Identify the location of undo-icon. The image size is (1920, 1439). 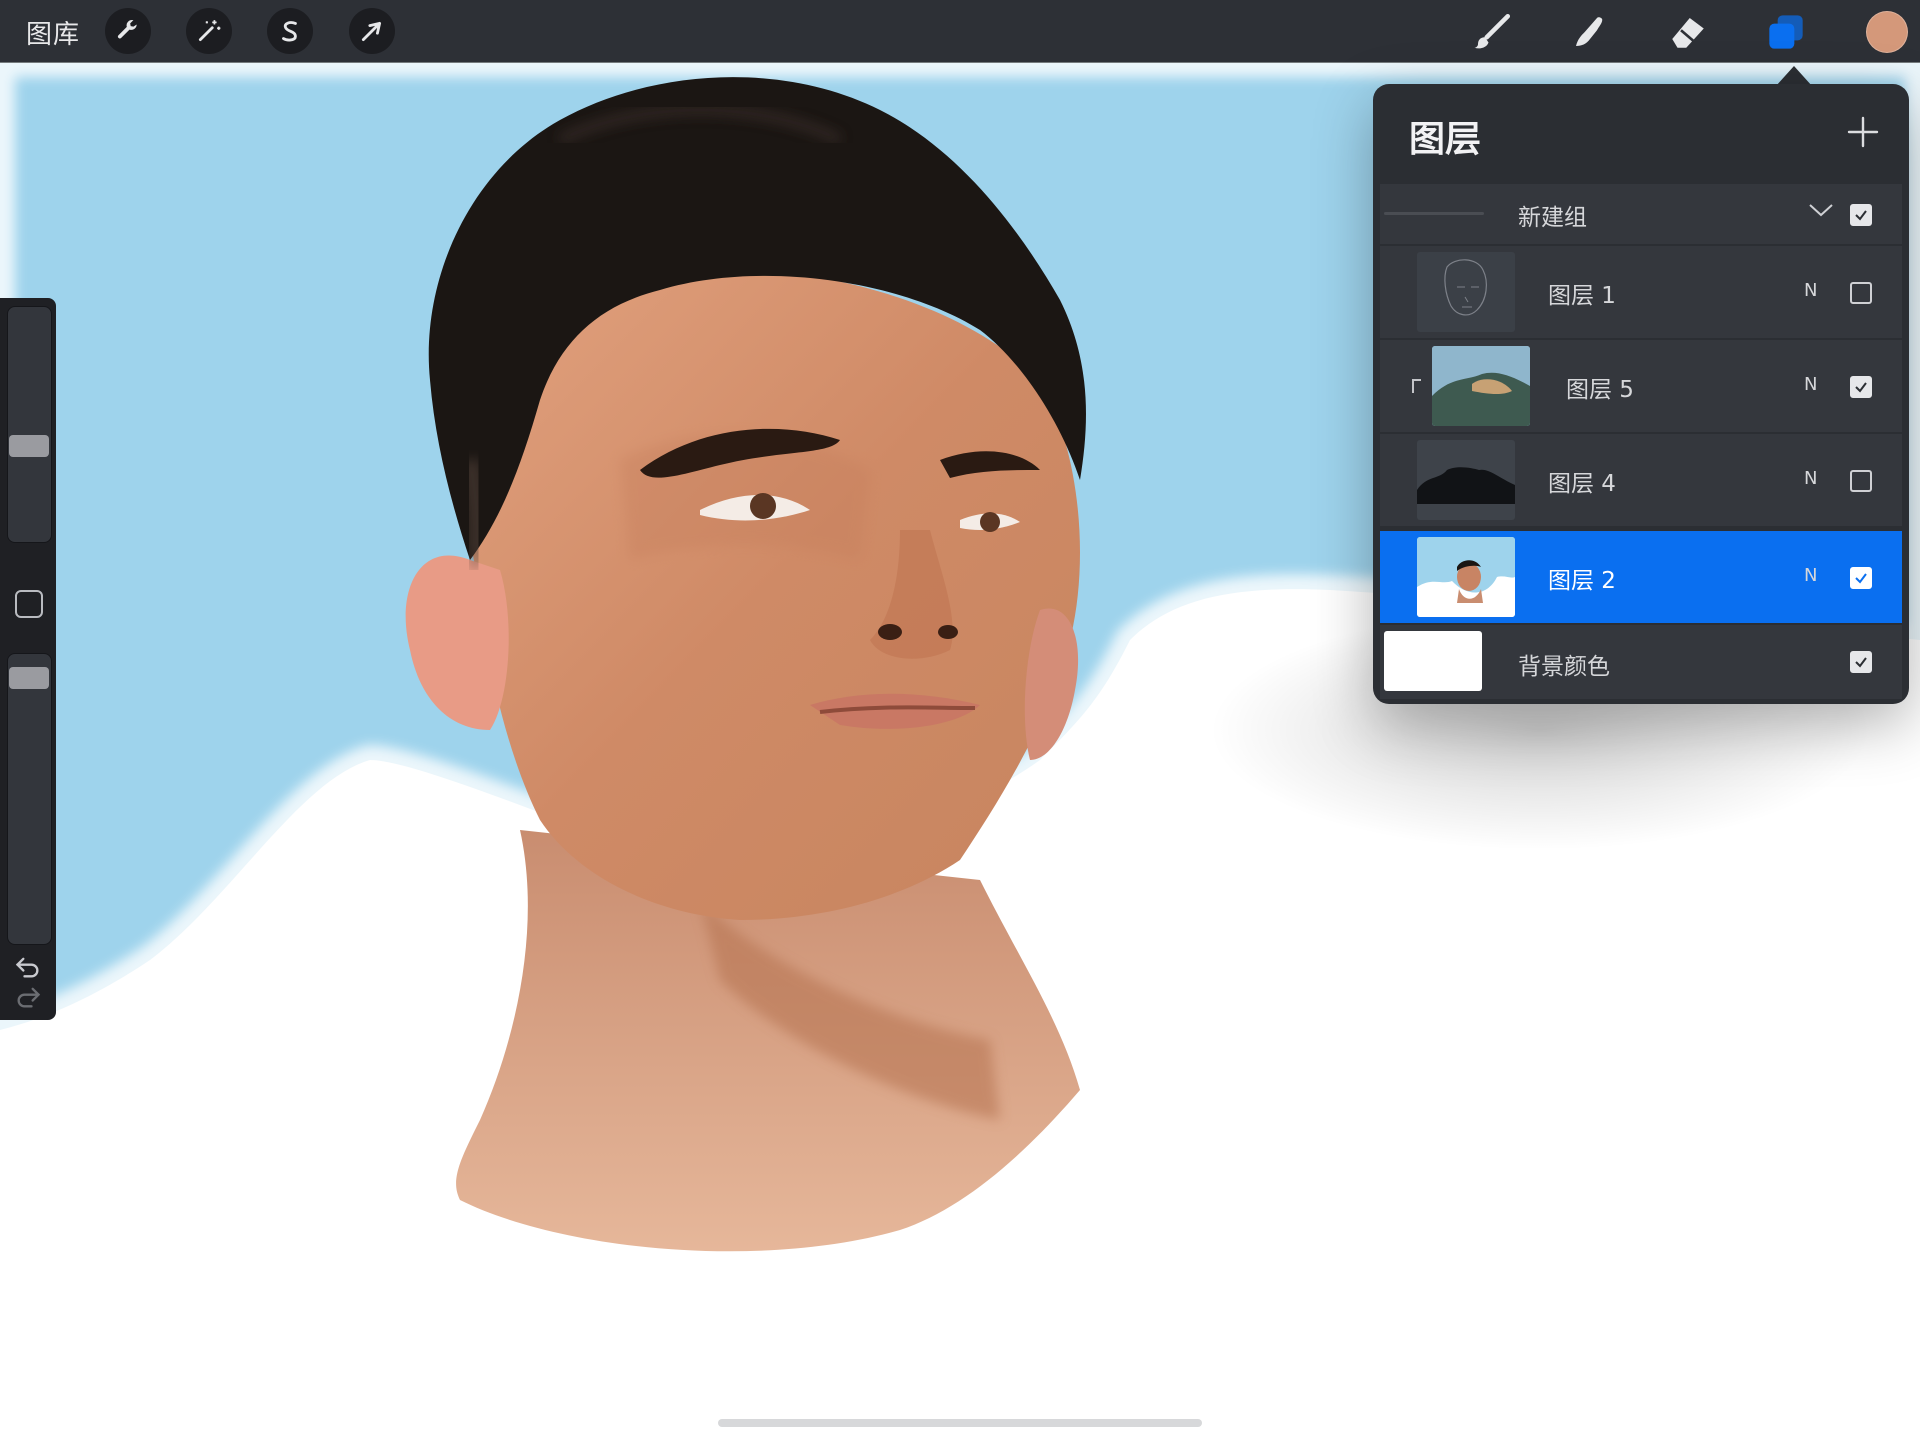
(28, 969).